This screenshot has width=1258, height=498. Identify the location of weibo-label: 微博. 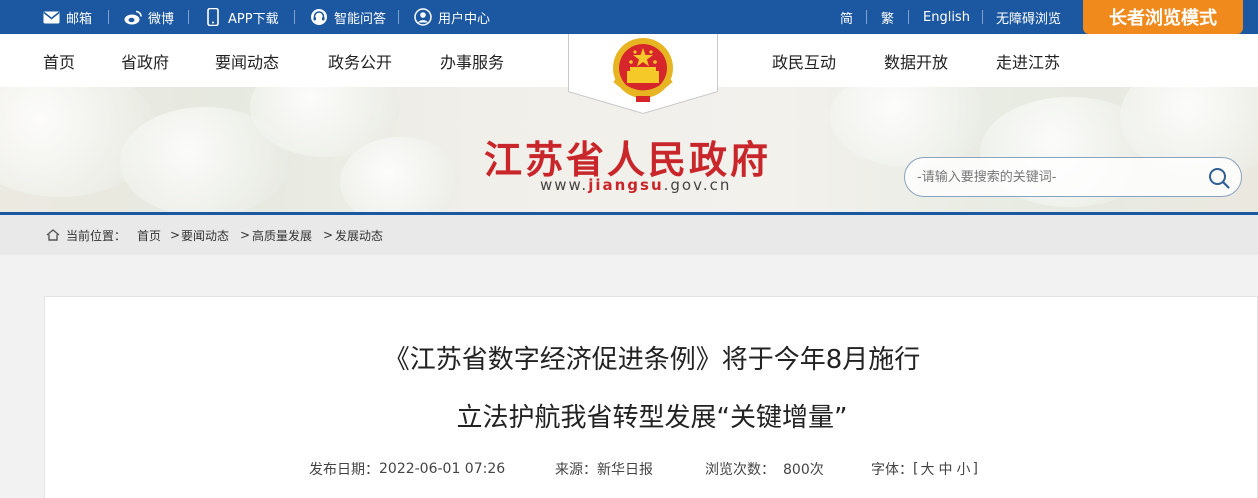
(161, 19).